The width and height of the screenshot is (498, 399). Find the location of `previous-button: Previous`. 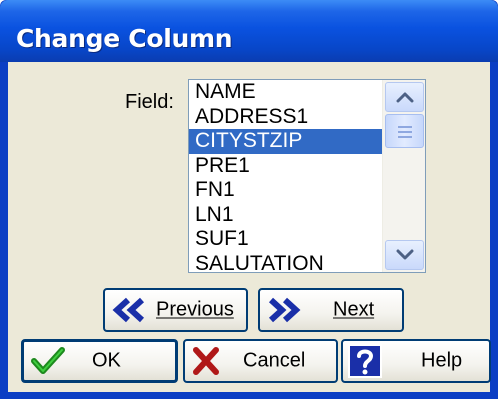

previous-button: Previous is located at coordinates (175, 310).